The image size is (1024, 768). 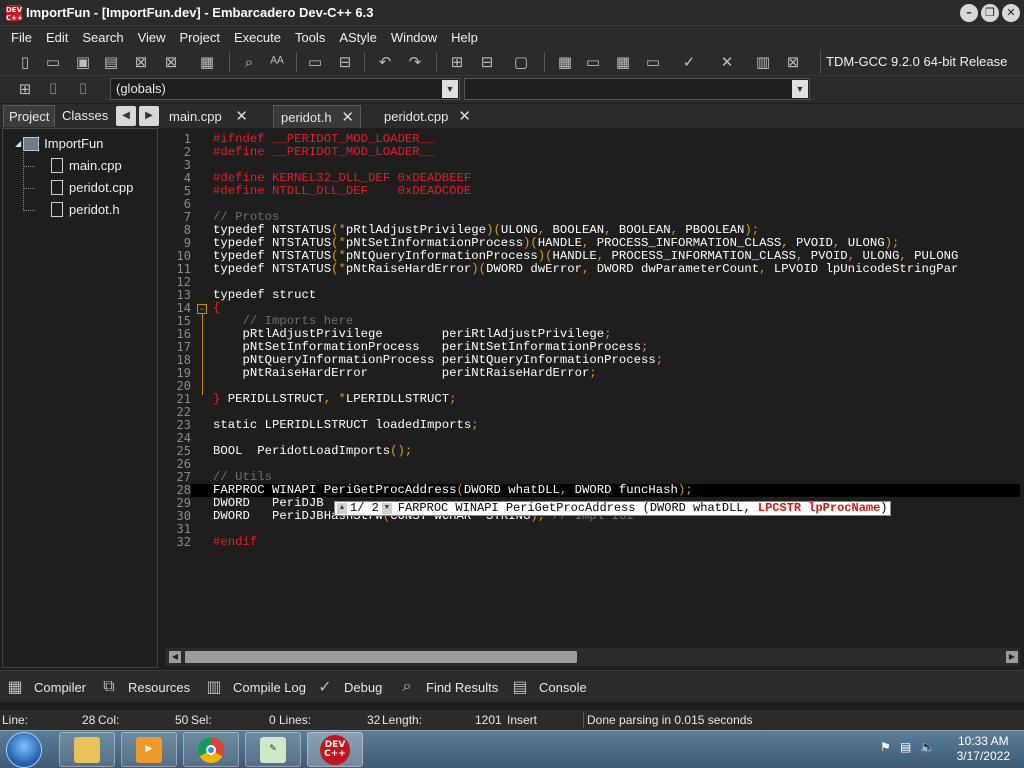 I want to click on horizontal-scrollbar: ◀ ▶, so click(x=592, y=657).